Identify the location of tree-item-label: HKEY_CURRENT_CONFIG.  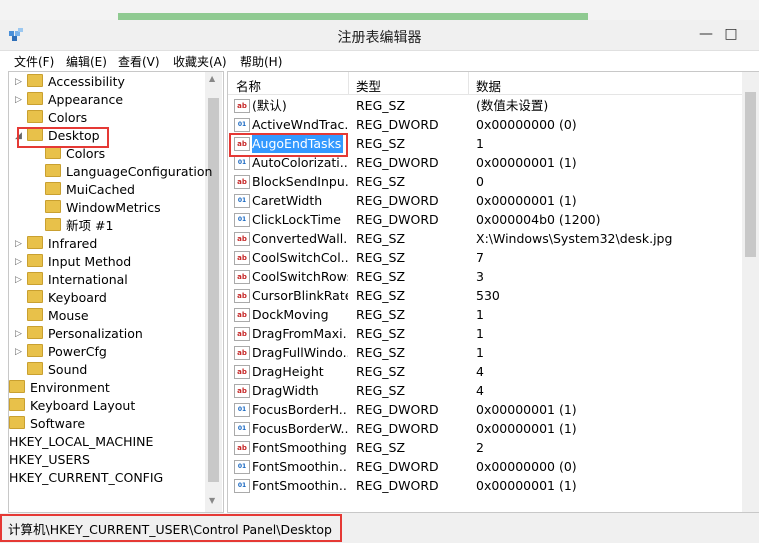
(86, 477).